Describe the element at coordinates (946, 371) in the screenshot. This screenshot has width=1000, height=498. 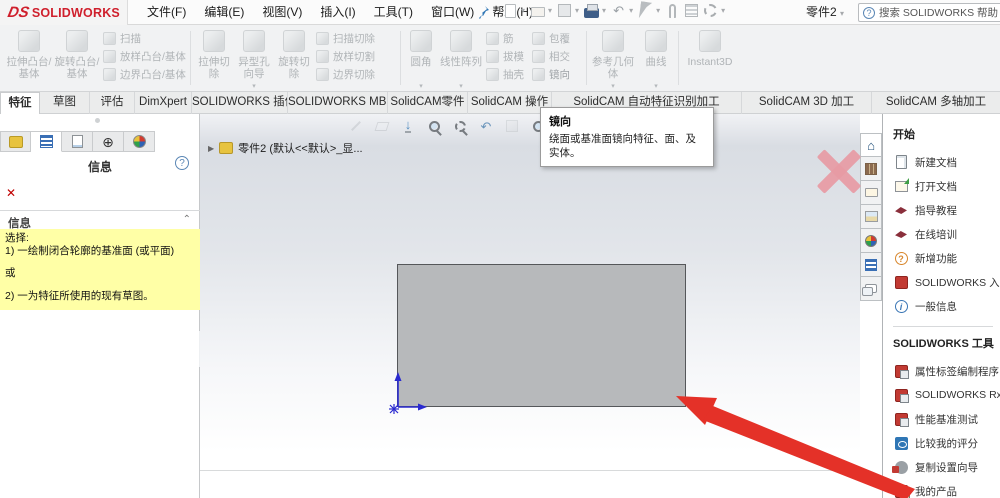
I see `property-tab-builder-item: 属性标签编制程序` at that location.